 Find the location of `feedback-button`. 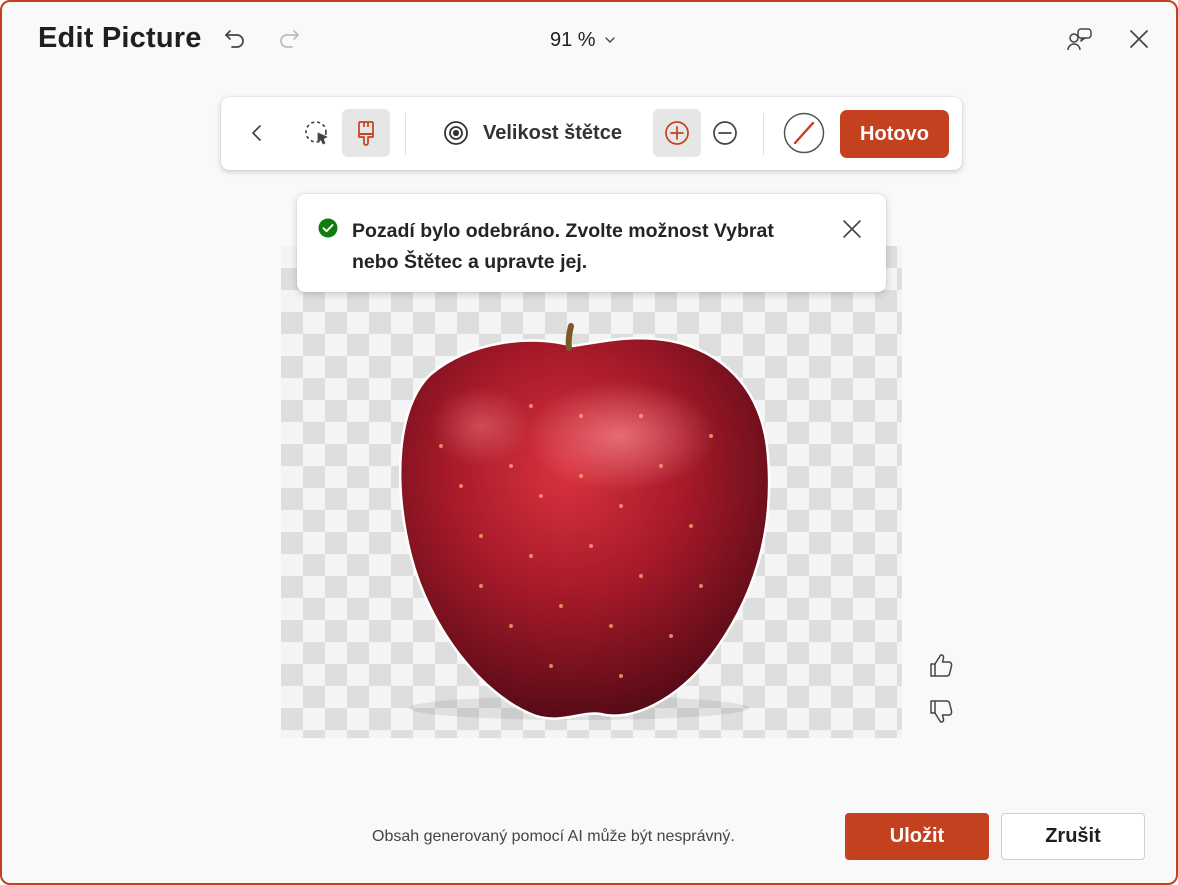

feedback-button is located at coordinates (1080, 40).